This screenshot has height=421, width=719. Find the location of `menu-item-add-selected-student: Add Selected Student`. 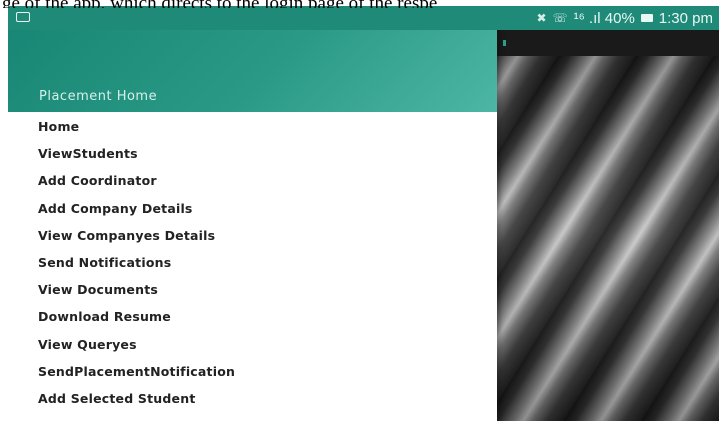

menu-item-add-selected-student: Add Selected Student is located at coordinates (252, 398).